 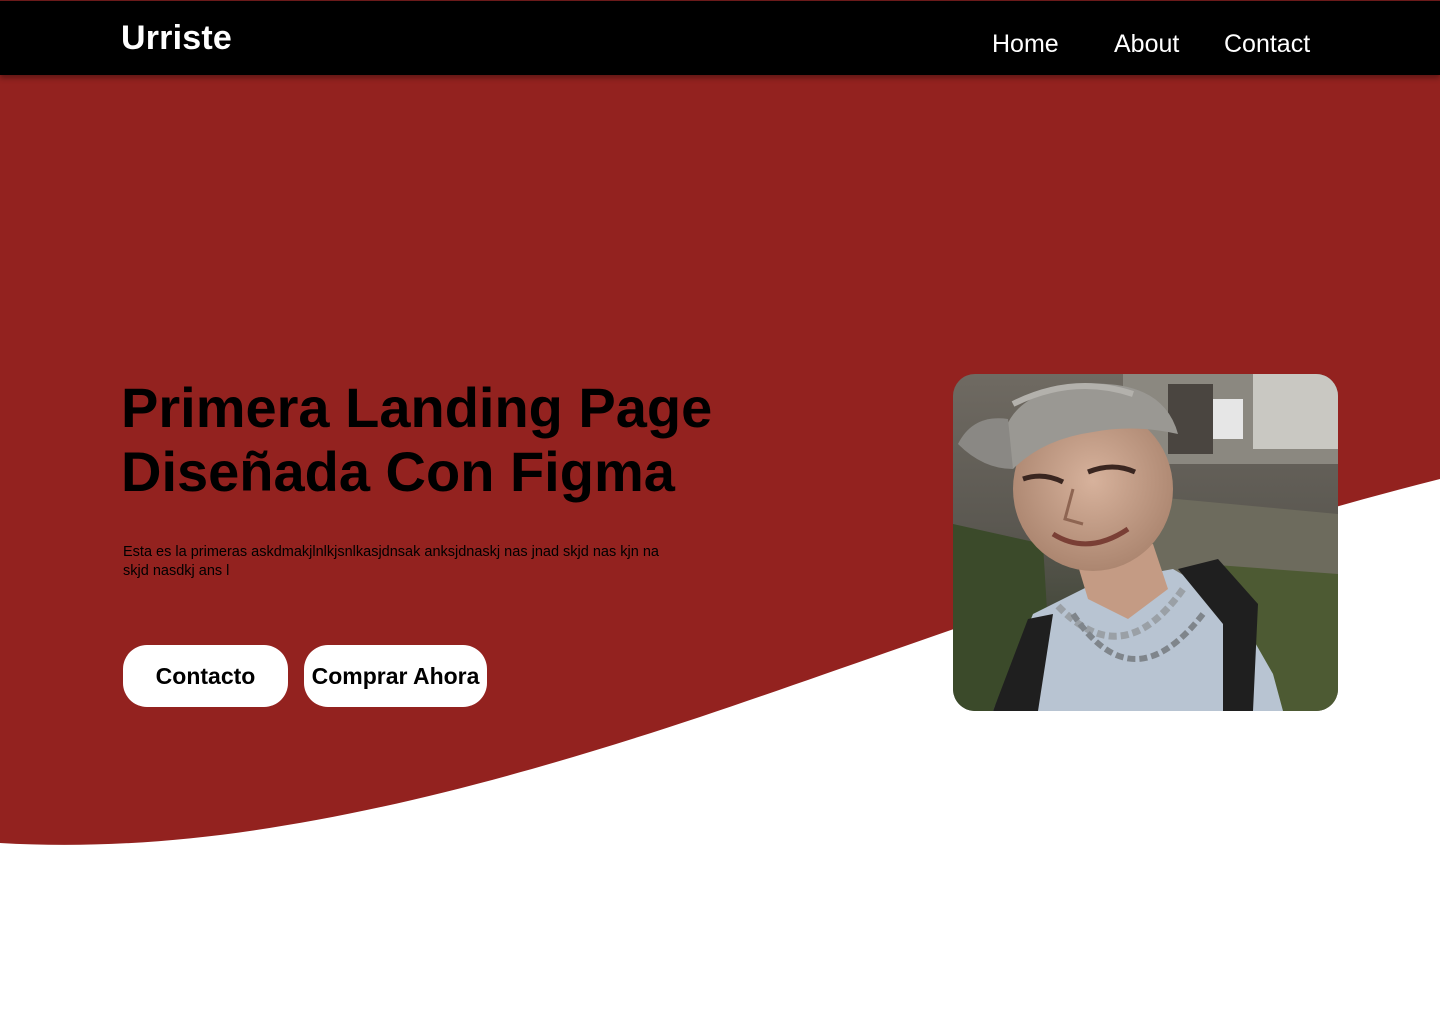 I want to click on nav-link-contact: Contact, so click(x=1267, y=44).